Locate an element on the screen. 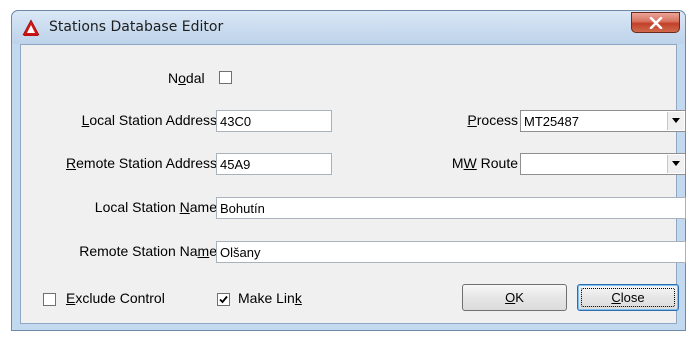 The image size is (691, 338). make-link-checkbox is located at coordinates (223, 299).